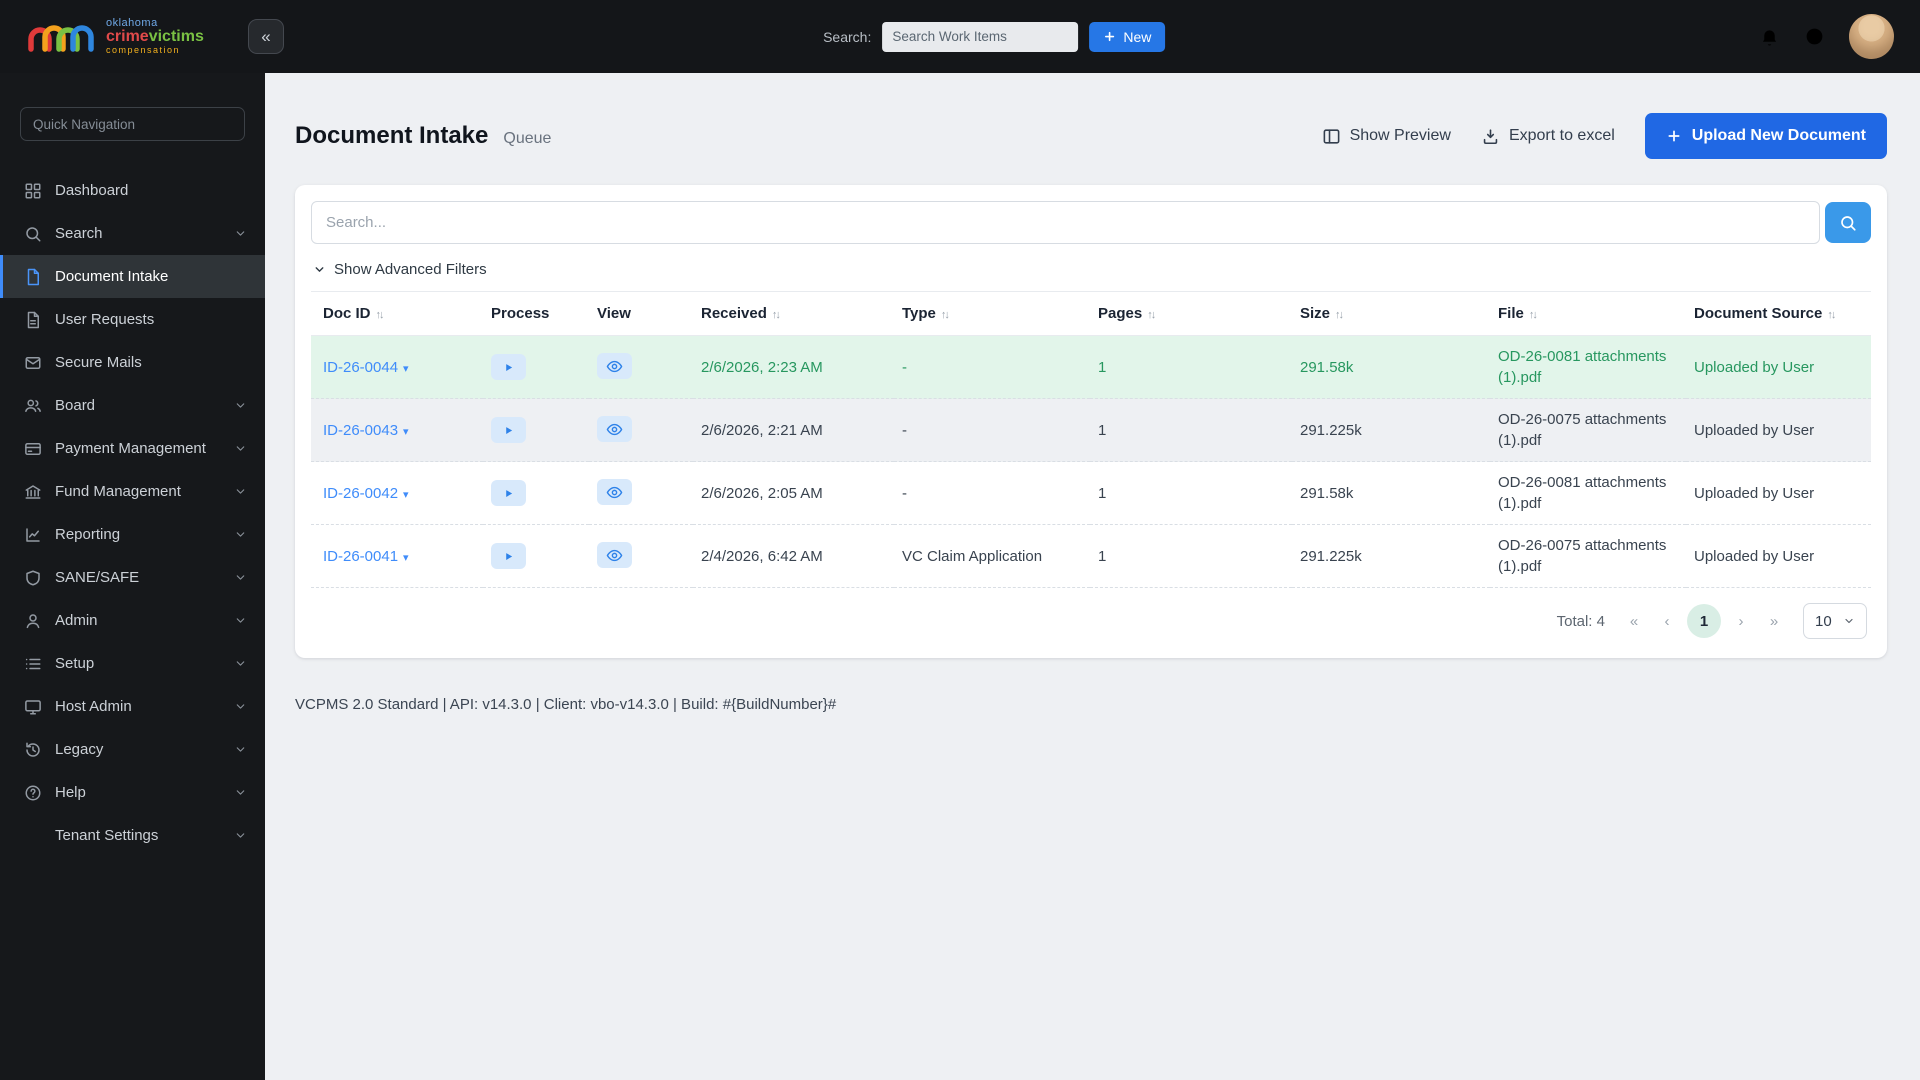  I want to click on logo-text: oklahoma crimevictims compensation, so click(155, 36).